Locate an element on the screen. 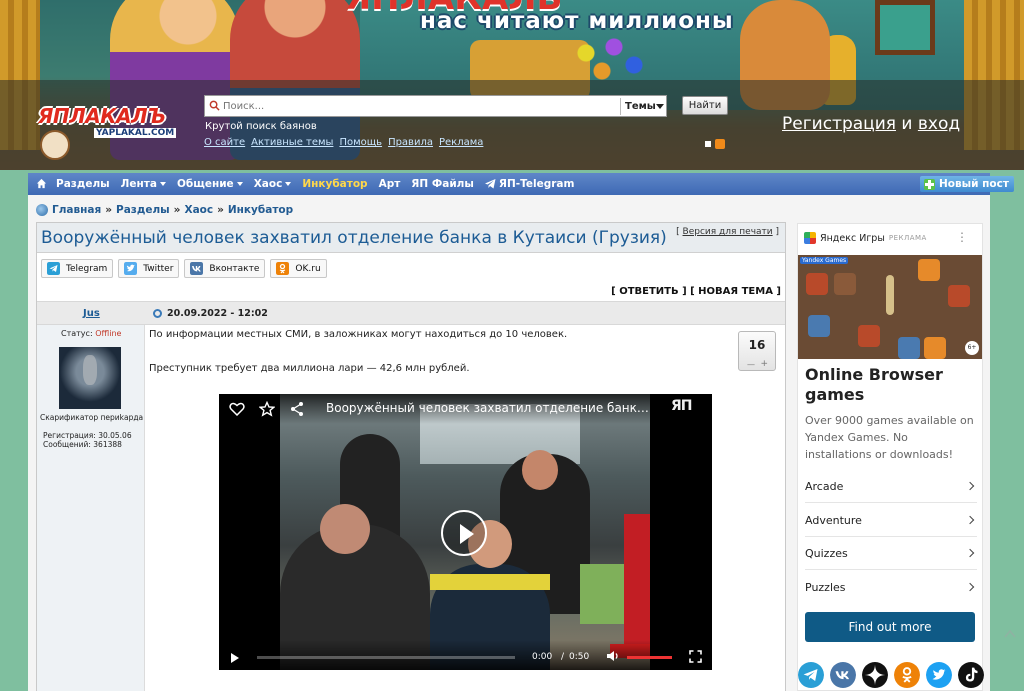 Image resolution: width=1024 pixels, height=691 pixels. ad-category-quizzes: Quizzes is located at coordinates (891, 553).